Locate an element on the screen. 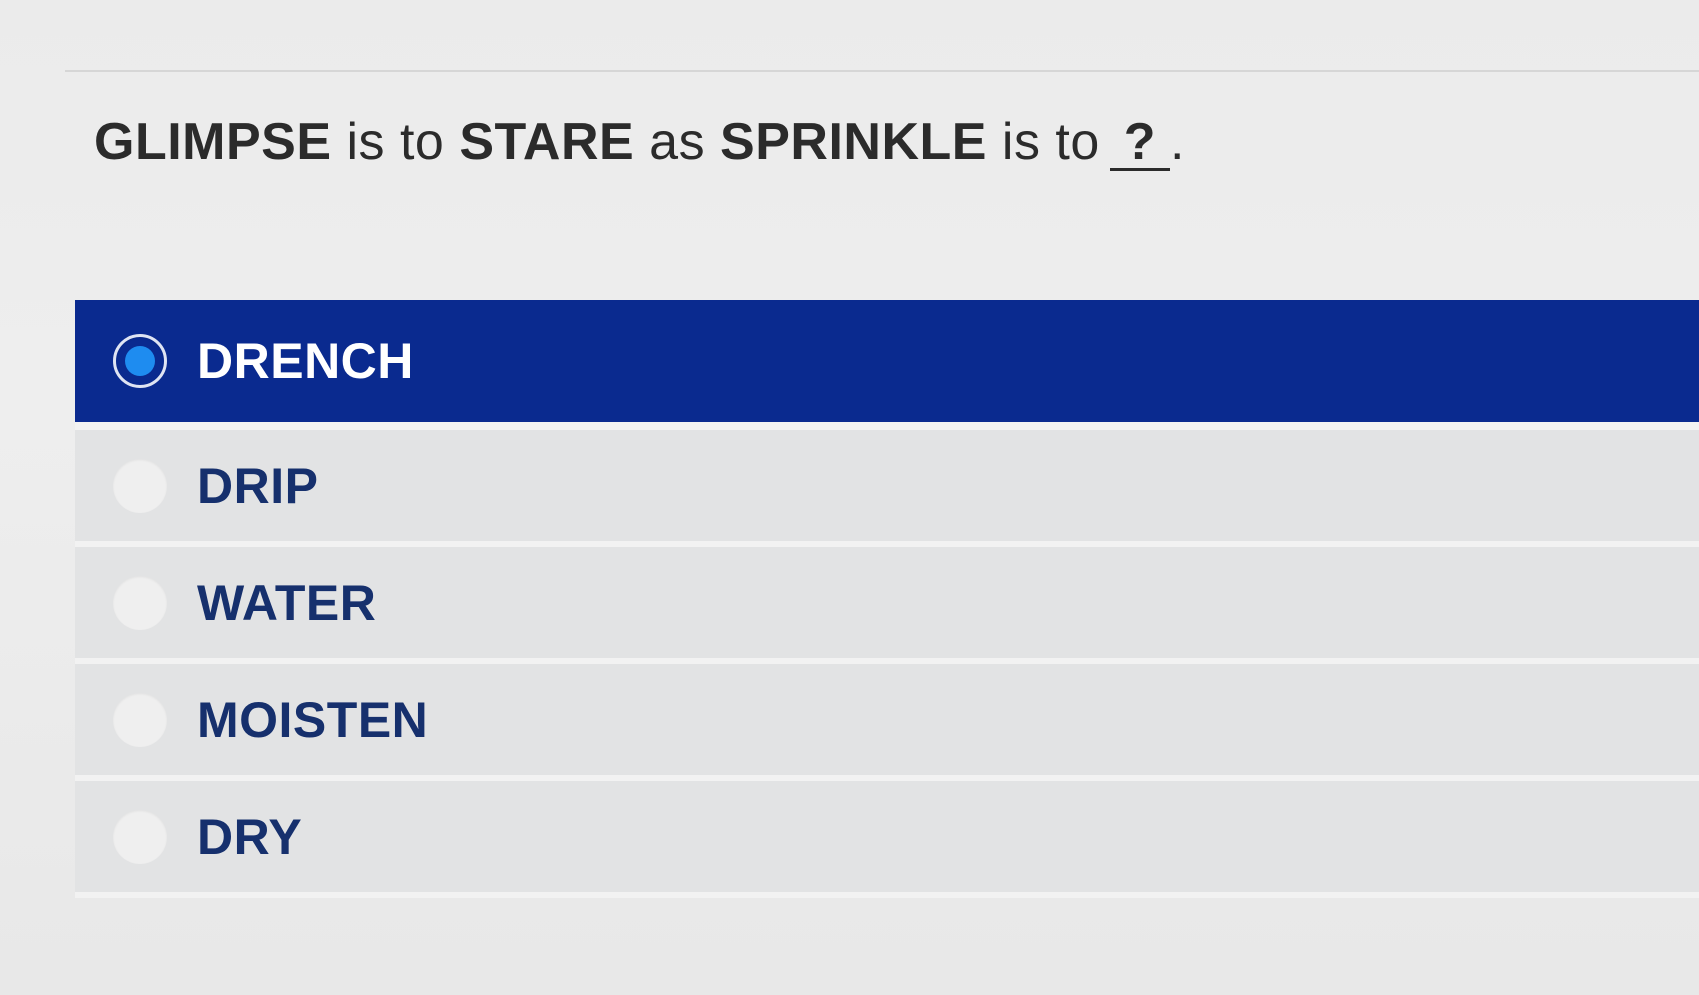  option-label: MOISTEN is located at coordinates (313, 719).